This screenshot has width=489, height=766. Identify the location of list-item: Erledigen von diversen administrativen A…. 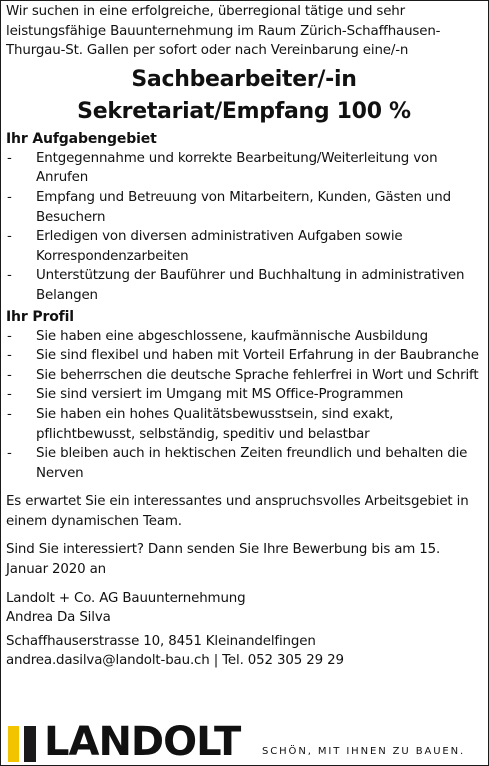
(244, 246).